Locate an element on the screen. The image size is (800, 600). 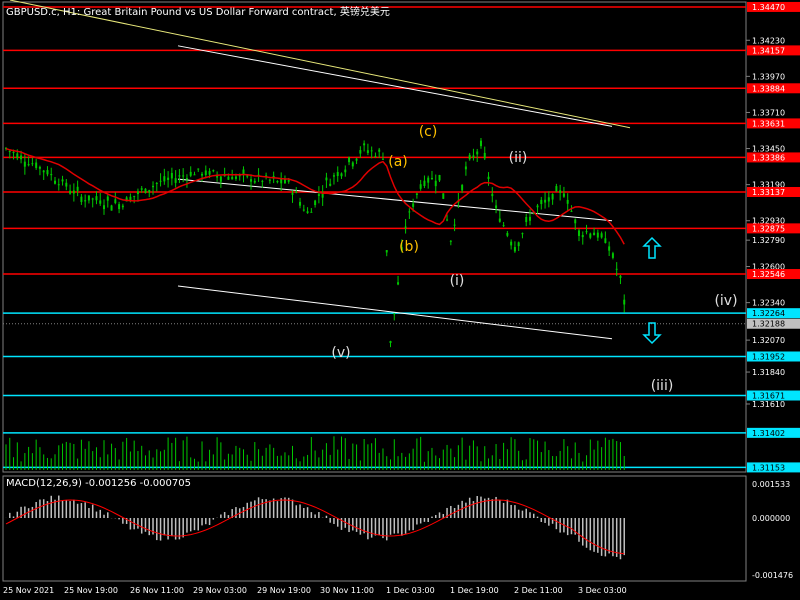
wave-label: (b) is located at coordinates (409, 247).